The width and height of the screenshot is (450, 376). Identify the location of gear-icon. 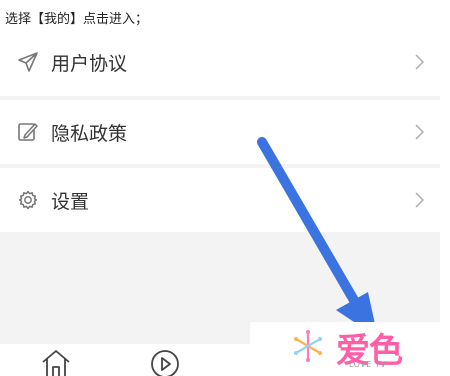
(28, 200).